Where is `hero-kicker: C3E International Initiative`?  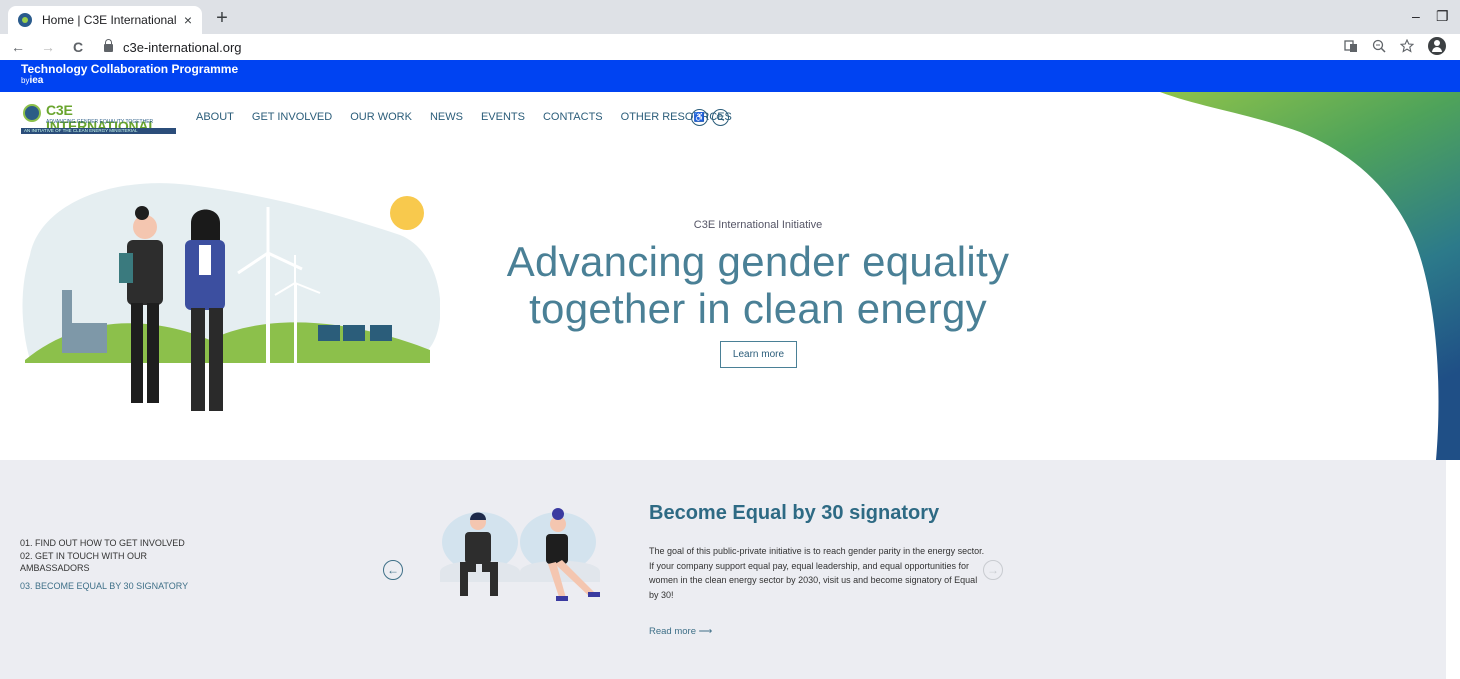 hero-kicker: C3E International Initiative is located at coordinates (758, 225).